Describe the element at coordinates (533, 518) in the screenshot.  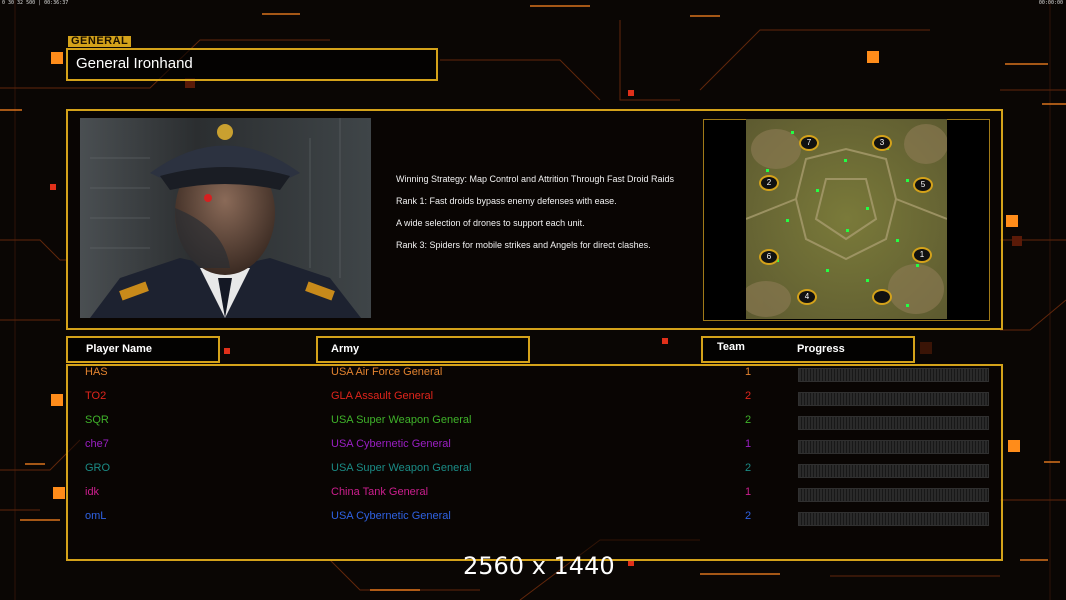
I see `player-row: omL USA Cybernetic General 2` at that location.